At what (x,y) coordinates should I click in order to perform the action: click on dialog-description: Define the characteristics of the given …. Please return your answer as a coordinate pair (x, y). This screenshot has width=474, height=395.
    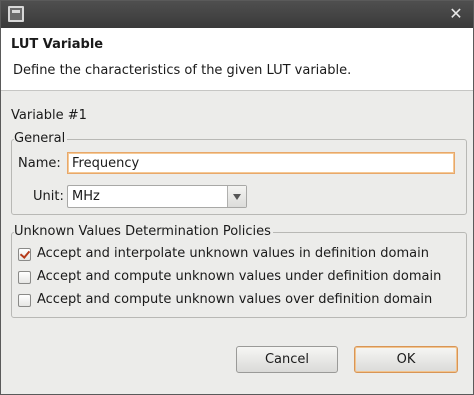
    Looking at the image, I should click on (182, 70).